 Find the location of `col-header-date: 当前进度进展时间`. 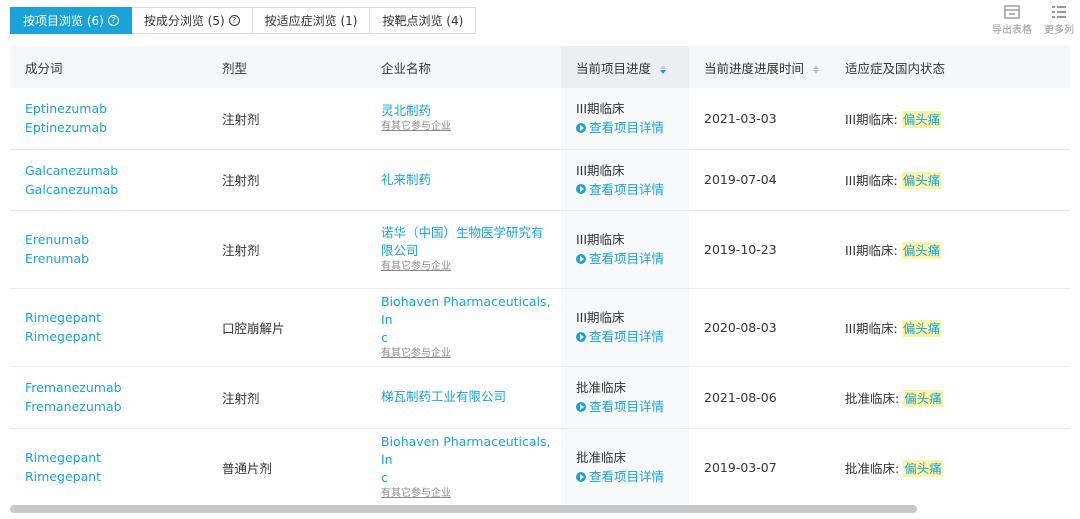

col-header-date: 当前进度进展时间 is located at coordinates (759, 67).